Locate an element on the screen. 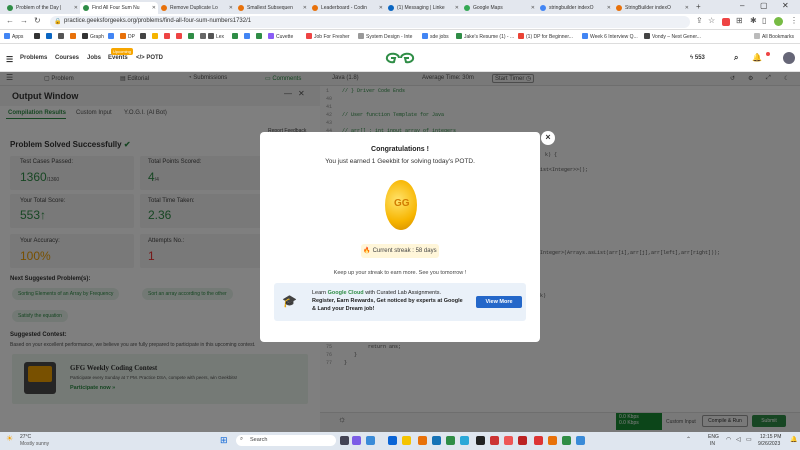 Image resolution: width=800 pixels, height=450 pixels. vscode-icon is located at coordinates (436, 440).